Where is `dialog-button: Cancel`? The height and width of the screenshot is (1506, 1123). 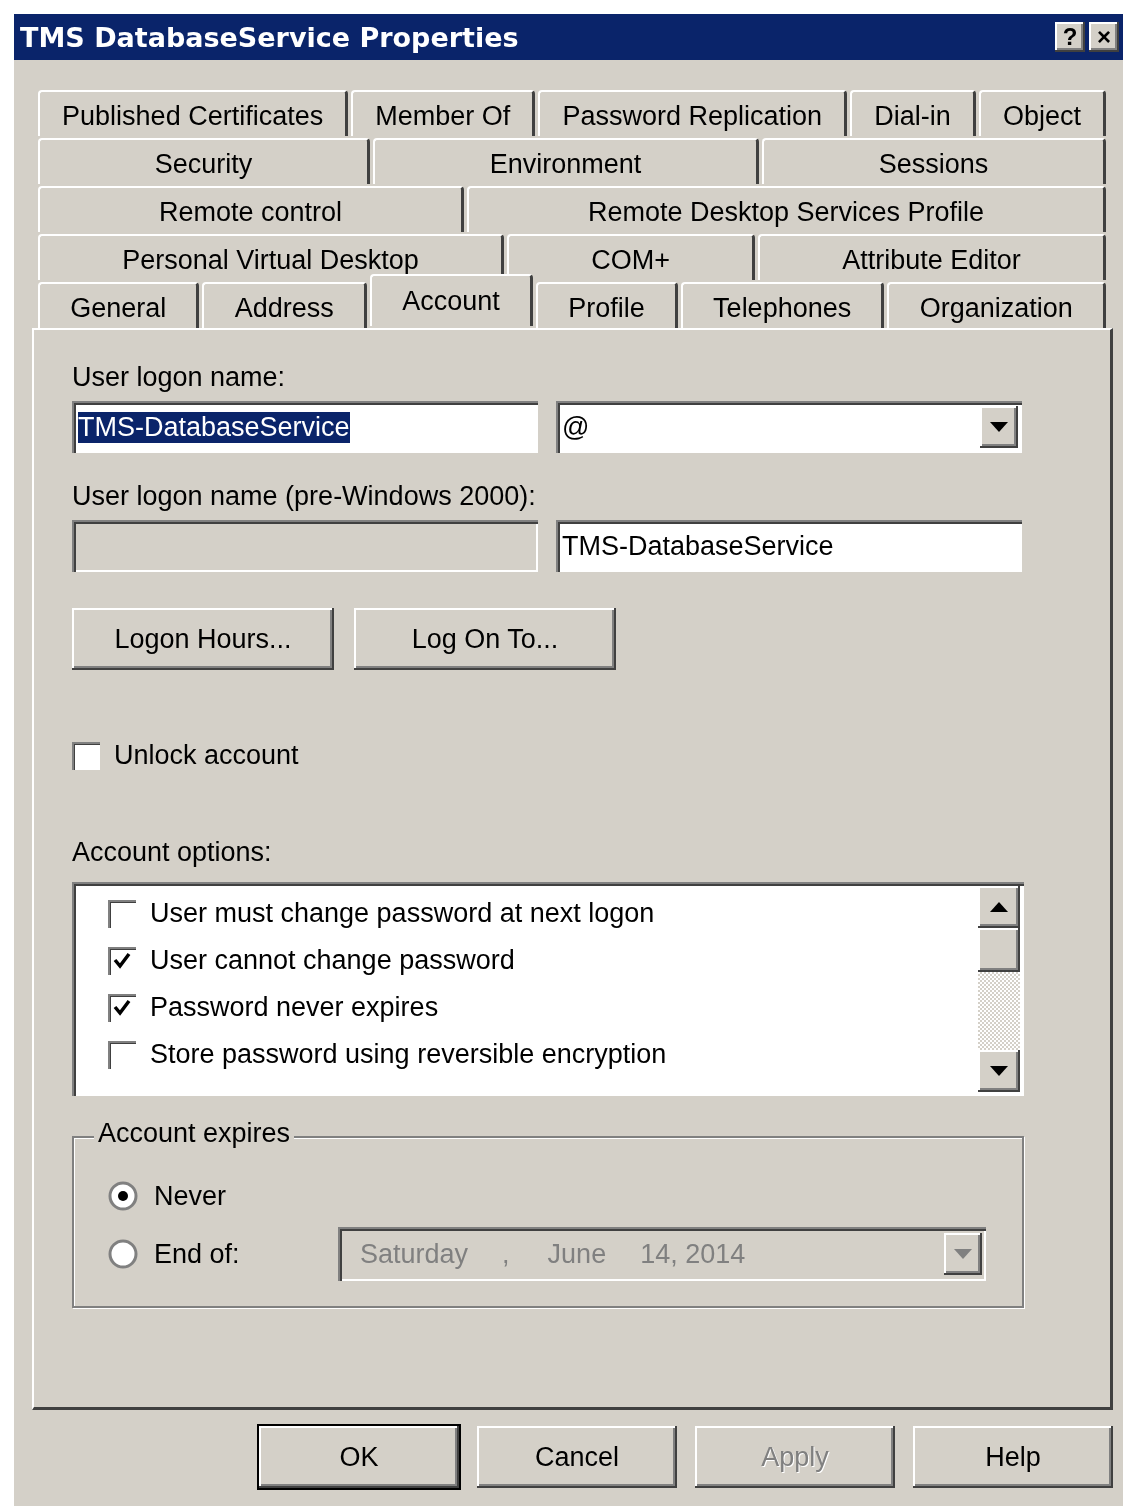
dialog-button: Cancel is located at coordinates (577, 1457).